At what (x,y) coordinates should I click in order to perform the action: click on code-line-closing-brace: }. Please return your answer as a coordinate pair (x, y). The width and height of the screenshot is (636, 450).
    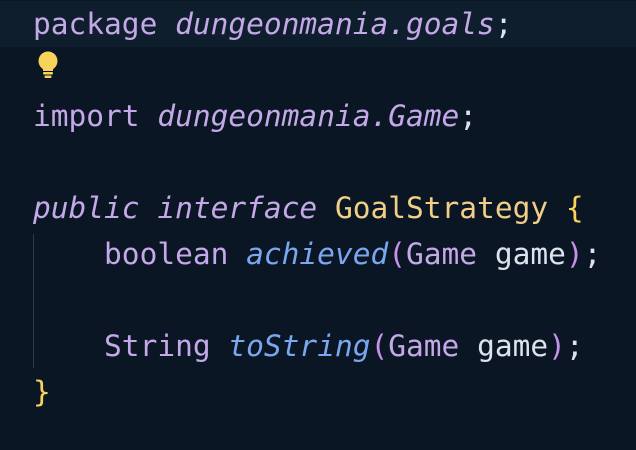
    Looking at the image, I should click on (42, 392).